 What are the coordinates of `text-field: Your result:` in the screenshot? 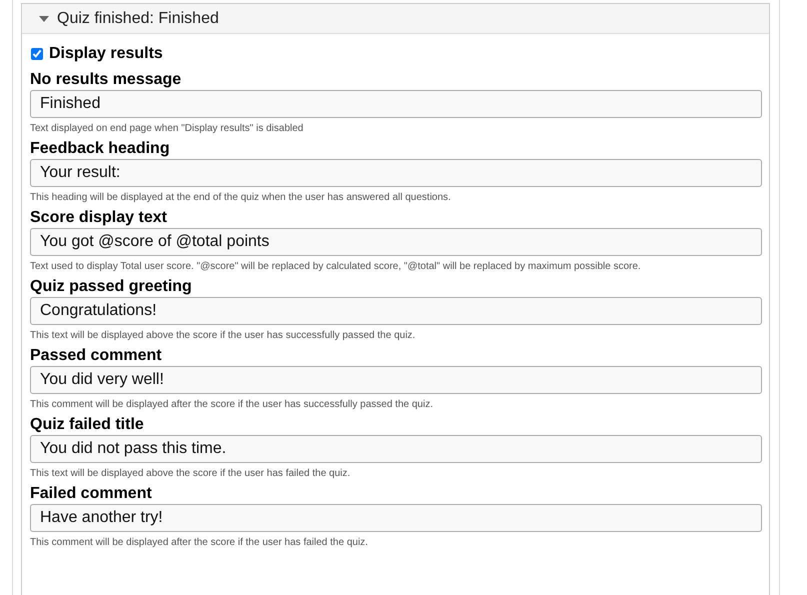 It's located at (396, 173).